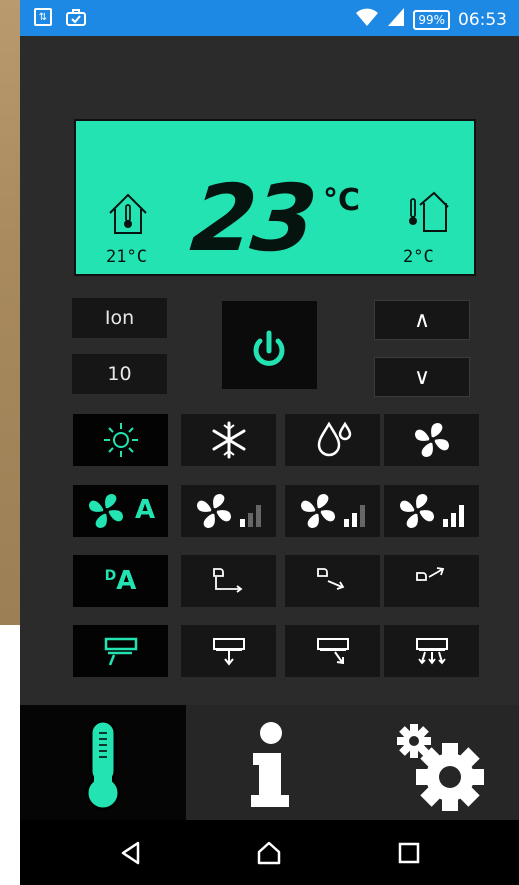 This screenshot has width=519, height=885. What do you see at coordinates (429, 211) in the screenshot?
I see `outdoor-house-icon` at bounding box center [429, 211].